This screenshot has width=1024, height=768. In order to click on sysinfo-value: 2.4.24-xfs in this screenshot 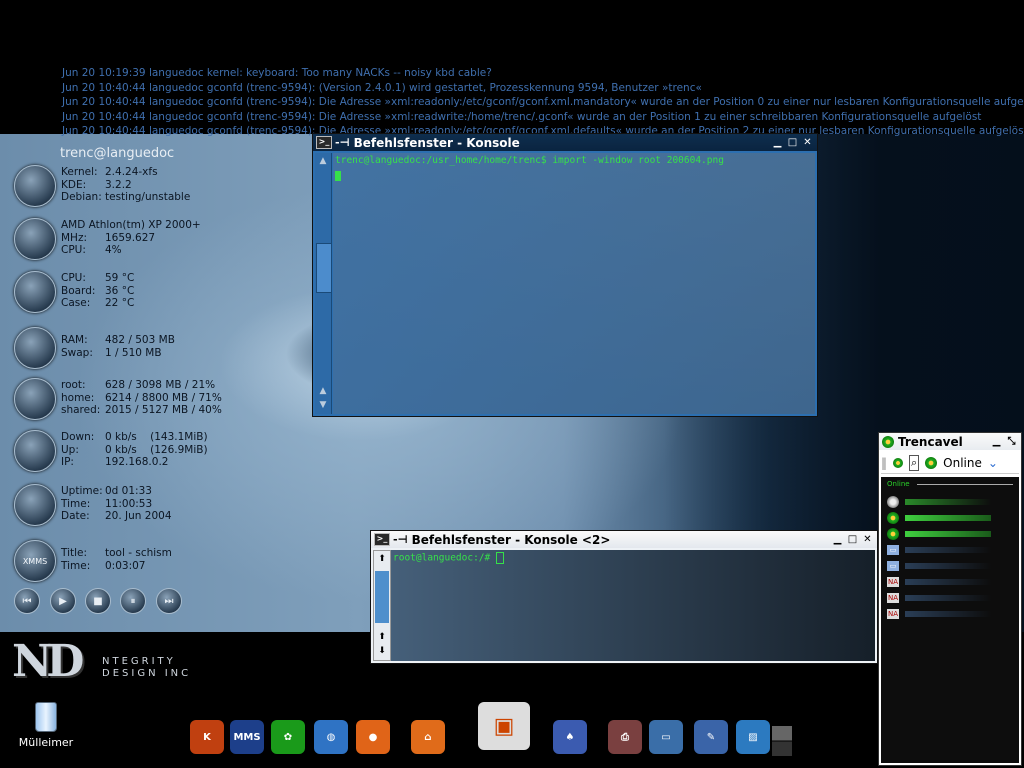, I will do `click(131, 172)`.